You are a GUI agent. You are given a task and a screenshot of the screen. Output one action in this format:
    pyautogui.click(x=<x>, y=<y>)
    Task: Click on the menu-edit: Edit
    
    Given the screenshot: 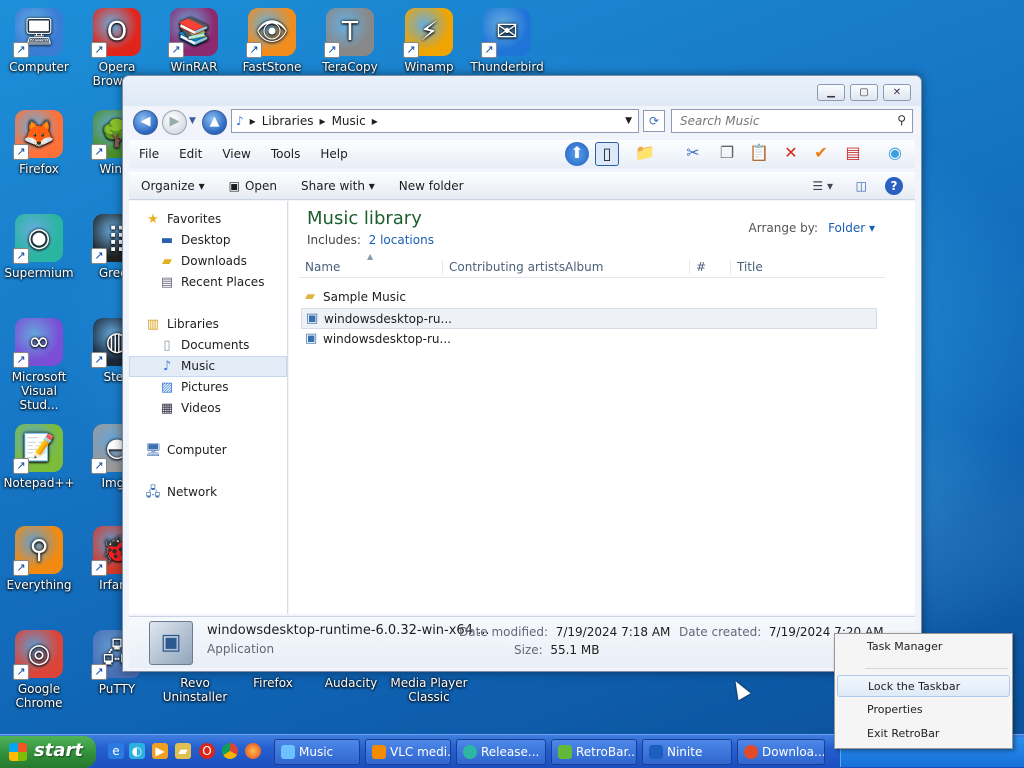 What is the action you would take?
    pyautogui.click(x=190, y=154)
    